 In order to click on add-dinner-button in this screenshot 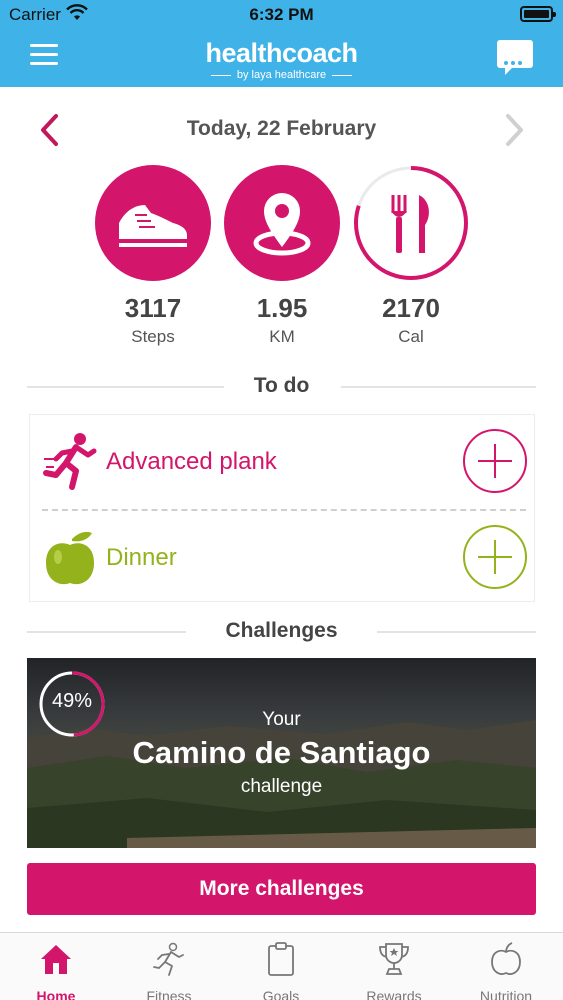, I will do `click(495, 557)`.